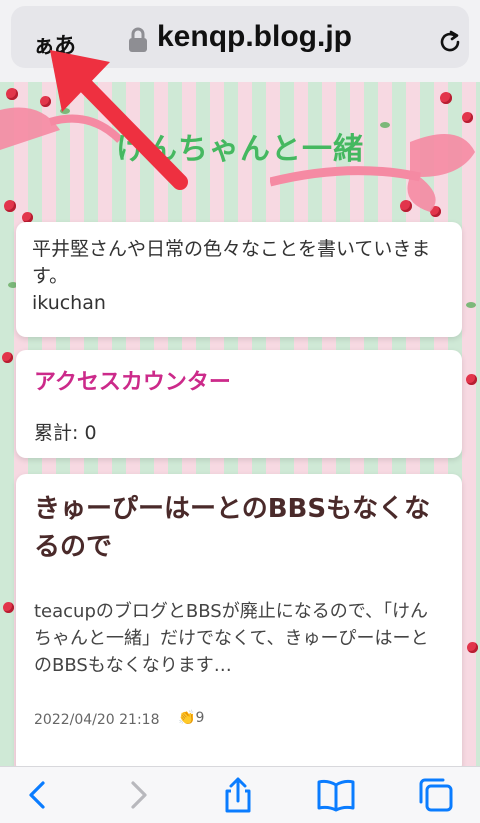 The height and width of the screenshot is (823, 480). What do you see at coordinates (436, 795) in the screenshot?
I see `tabs-icon` at bounding box center [436, 795].